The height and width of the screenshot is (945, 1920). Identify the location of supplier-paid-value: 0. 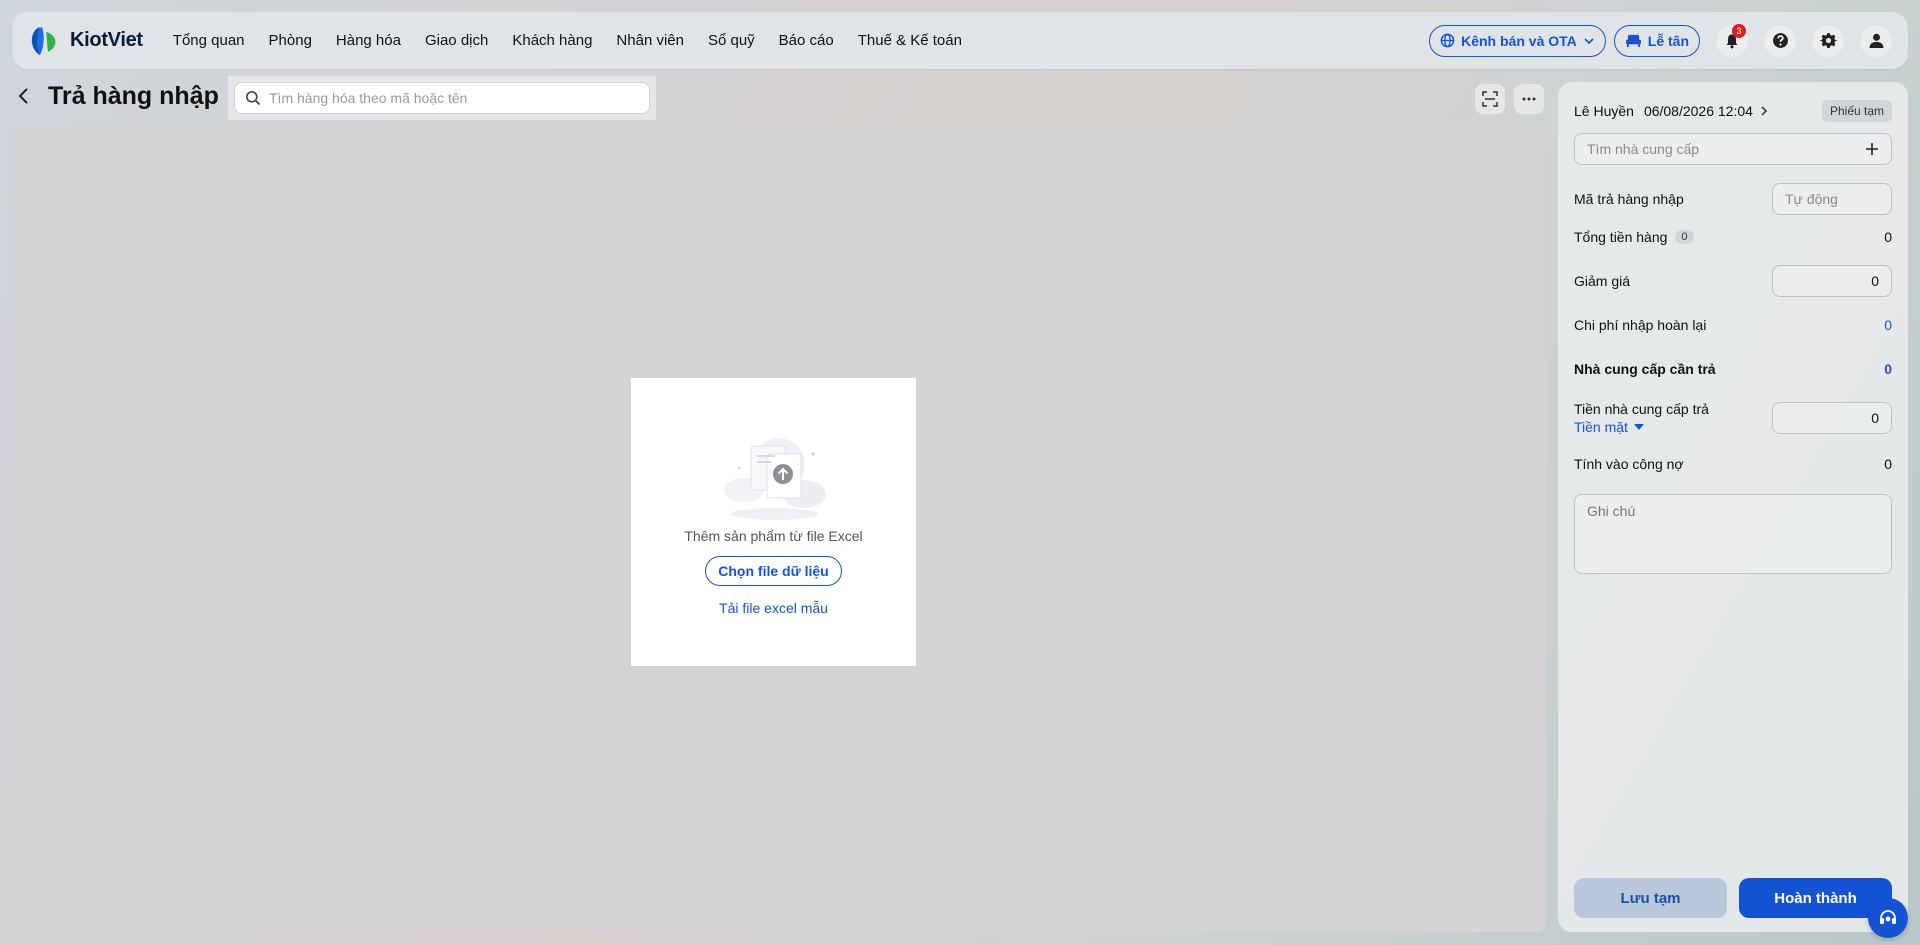
(1875, 418).